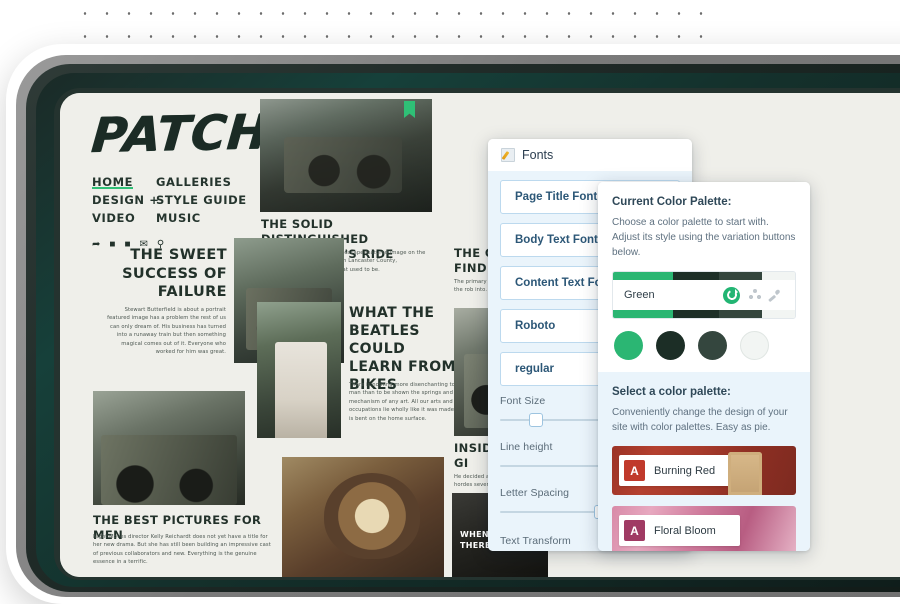 The width and height of the screenshot is (900, 604). I want to click on nav-item-galleries: GALLERIES, so click(196, 182).